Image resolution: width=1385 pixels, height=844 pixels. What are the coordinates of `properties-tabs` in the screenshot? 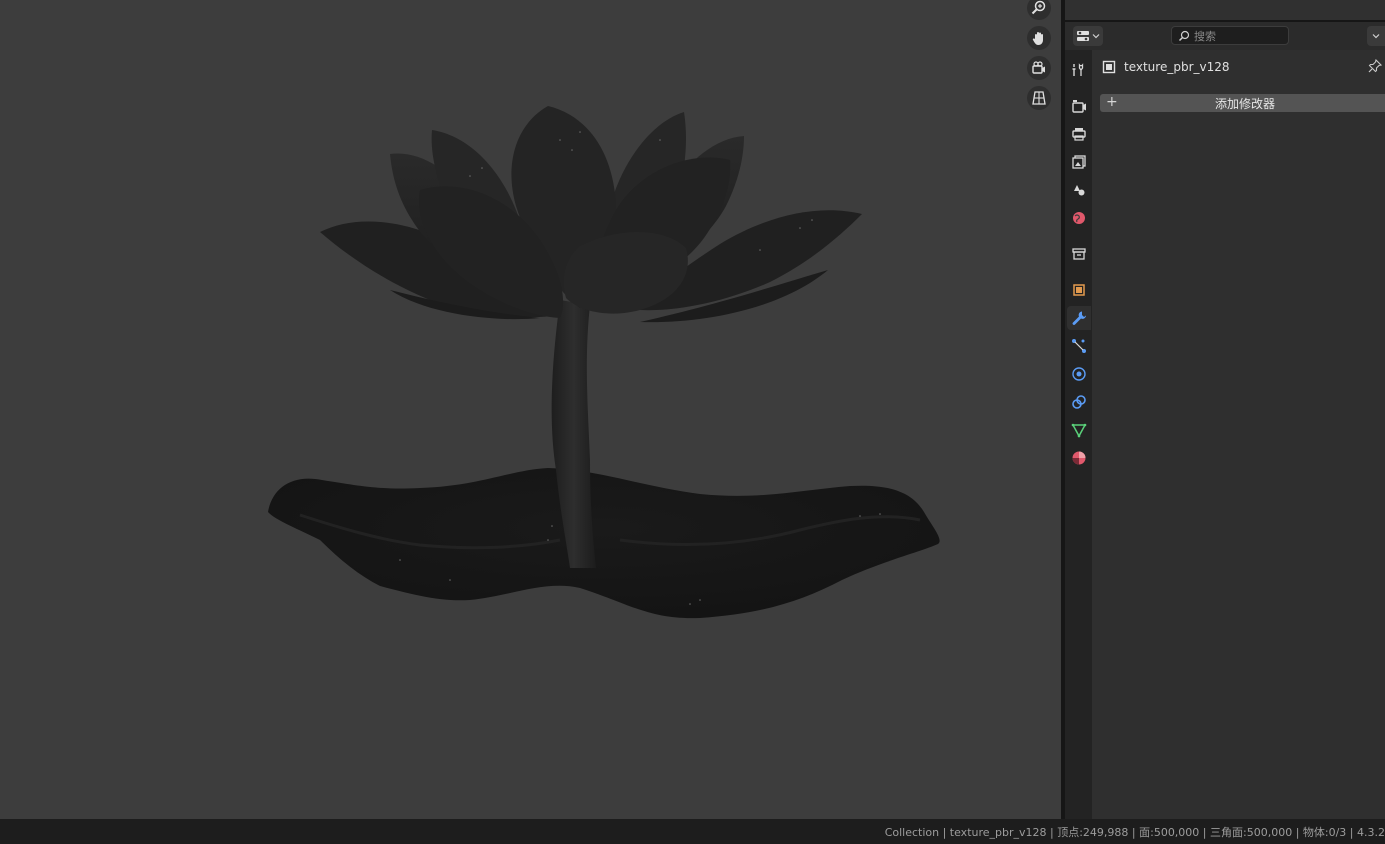 It's located at (1078, 434).